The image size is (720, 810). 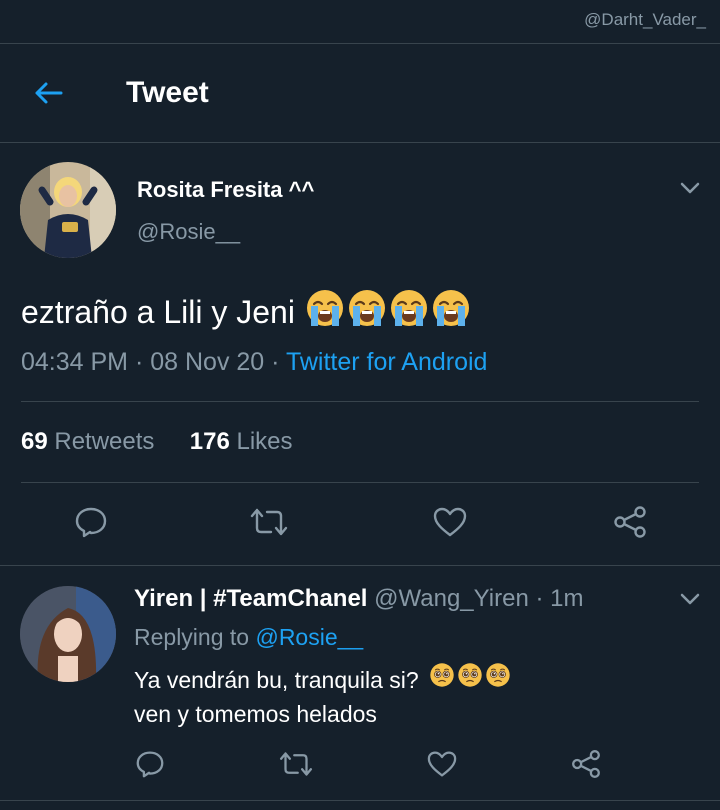 What do you see at coordinates (559, 598) in the screenshot?
I see `reply-time: · 1m` at bounding box center [559, 598].